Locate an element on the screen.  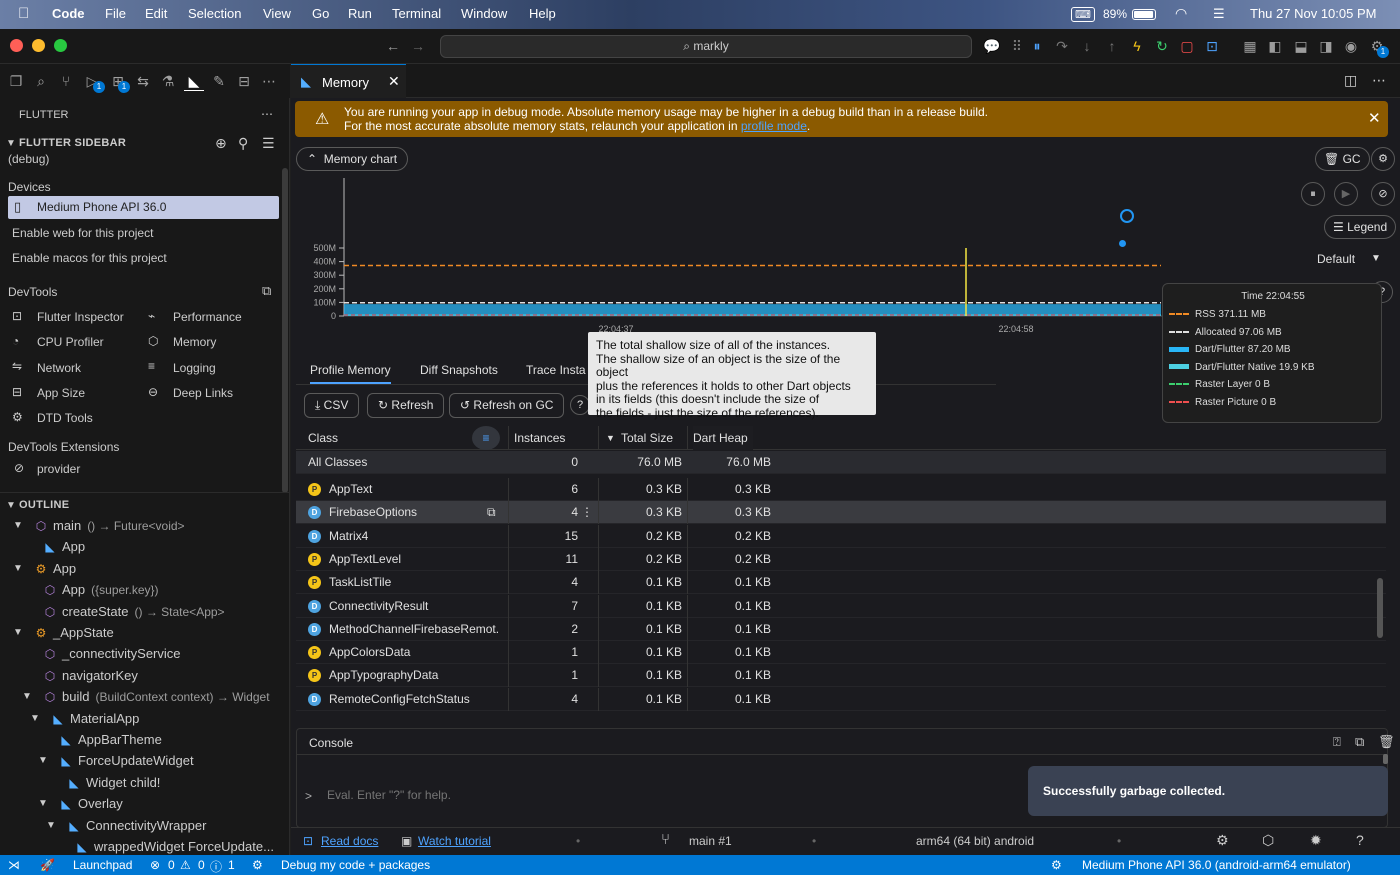
resume-chart-icon: ▶ is located at coordinates (1346, 194).